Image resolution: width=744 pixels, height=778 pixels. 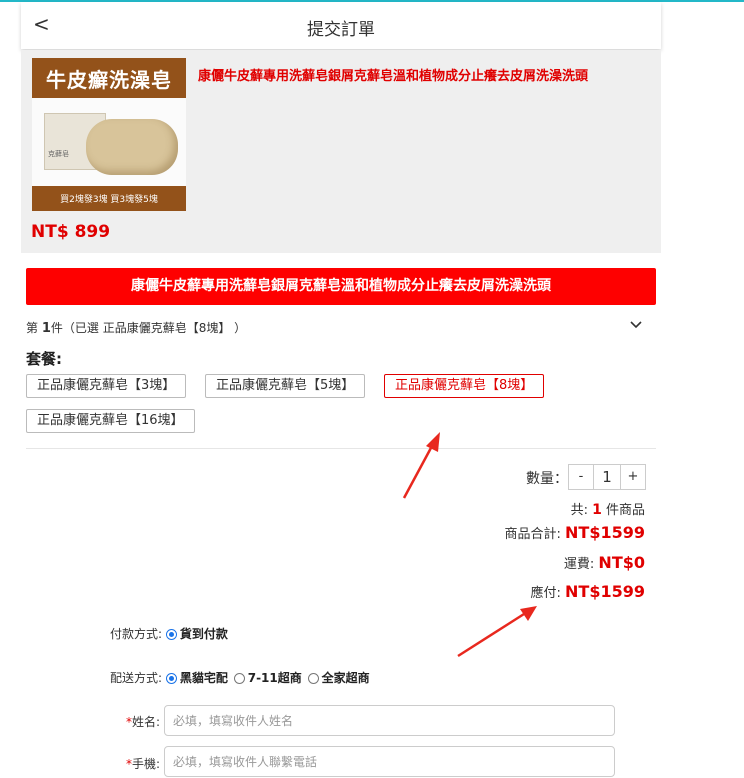 I want to click on item-count-suffix: 件商品, so click(x=623, y=510).